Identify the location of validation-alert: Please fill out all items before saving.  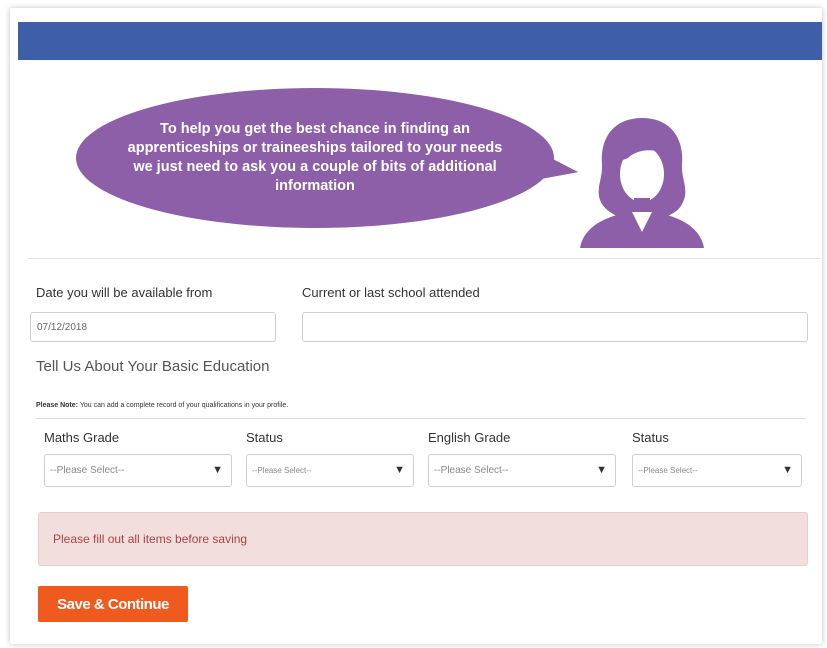
(423, 539).